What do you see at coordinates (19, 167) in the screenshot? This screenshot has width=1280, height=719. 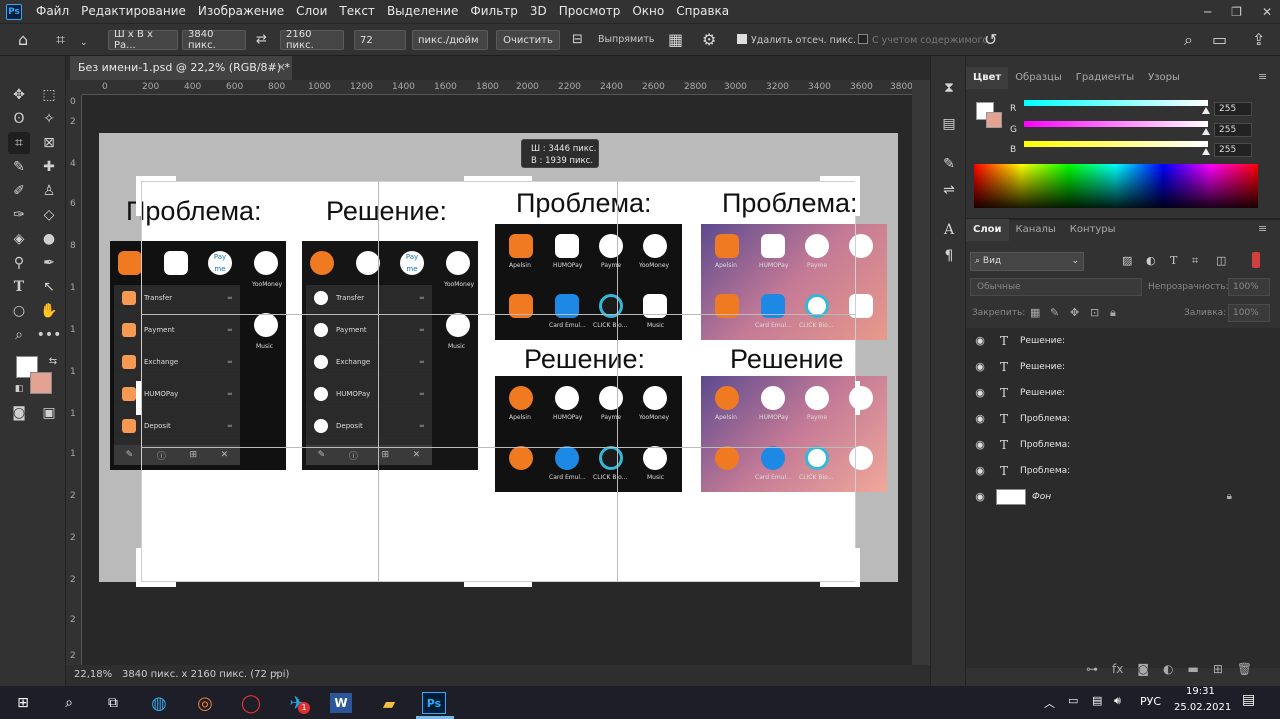 I see `eyedropper-icon: ✎` at bounding box center [19, 167].